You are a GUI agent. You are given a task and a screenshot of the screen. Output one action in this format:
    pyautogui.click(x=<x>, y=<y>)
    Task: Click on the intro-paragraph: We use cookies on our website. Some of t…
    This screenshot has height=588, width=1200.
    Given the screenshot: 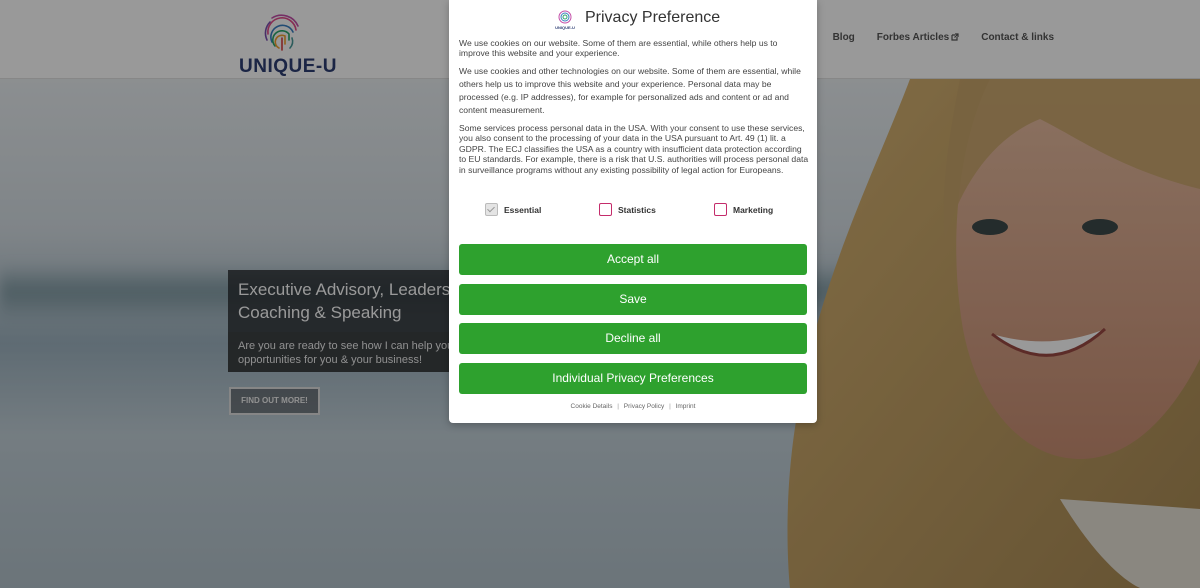 What is the action you would take?
    pyautogui.click(x=618, y=48)
    